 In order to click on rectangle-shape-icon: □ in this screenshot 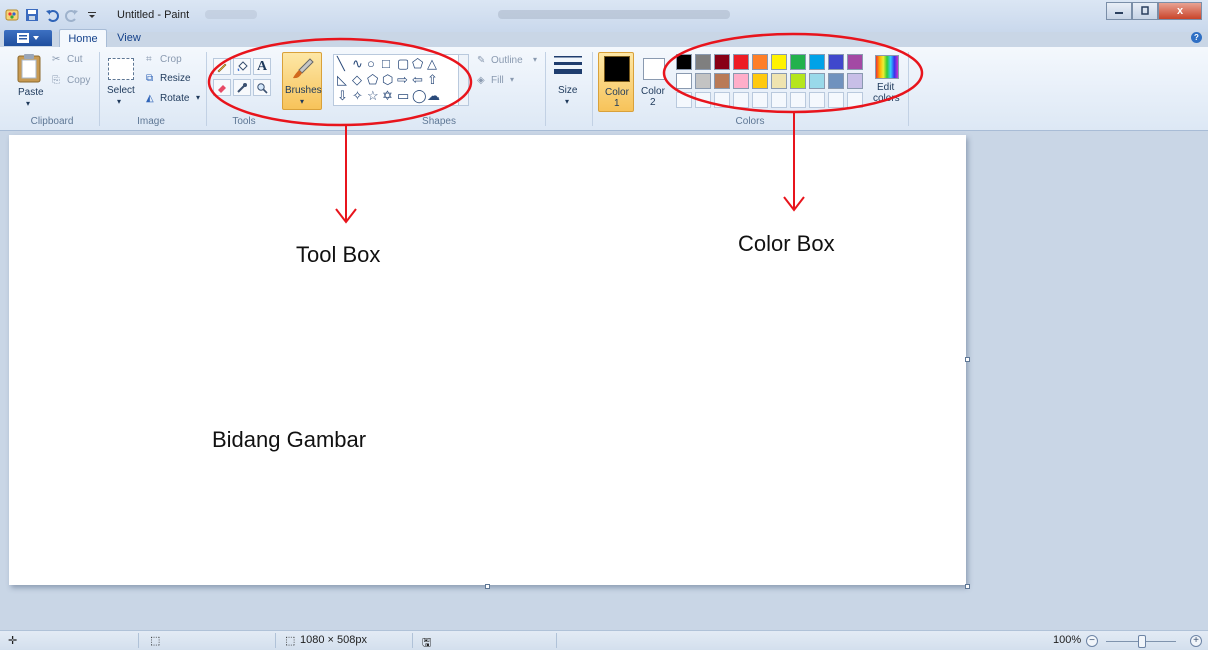, I will do `click(386, 63)`.